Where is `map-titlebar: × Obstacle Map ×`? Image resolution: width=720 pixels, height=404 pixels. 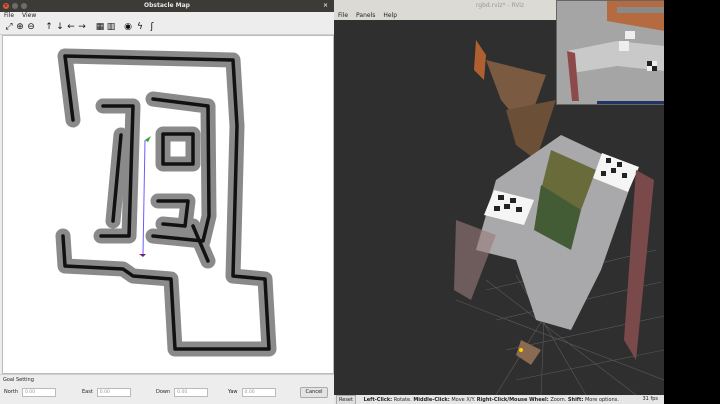 map-titlebar: × Obstacle Map × is located at coordinates (167, 6).